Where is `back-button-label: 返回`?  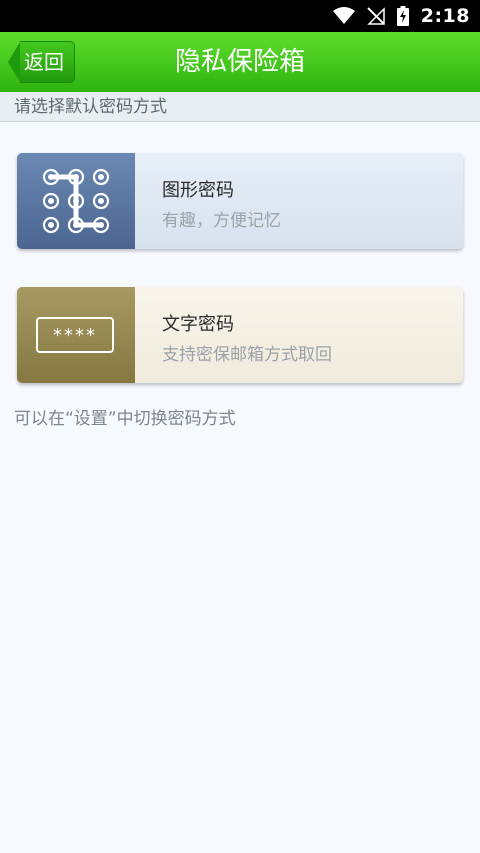 back-button-label: 返回 is located at coordinates (47, 62).